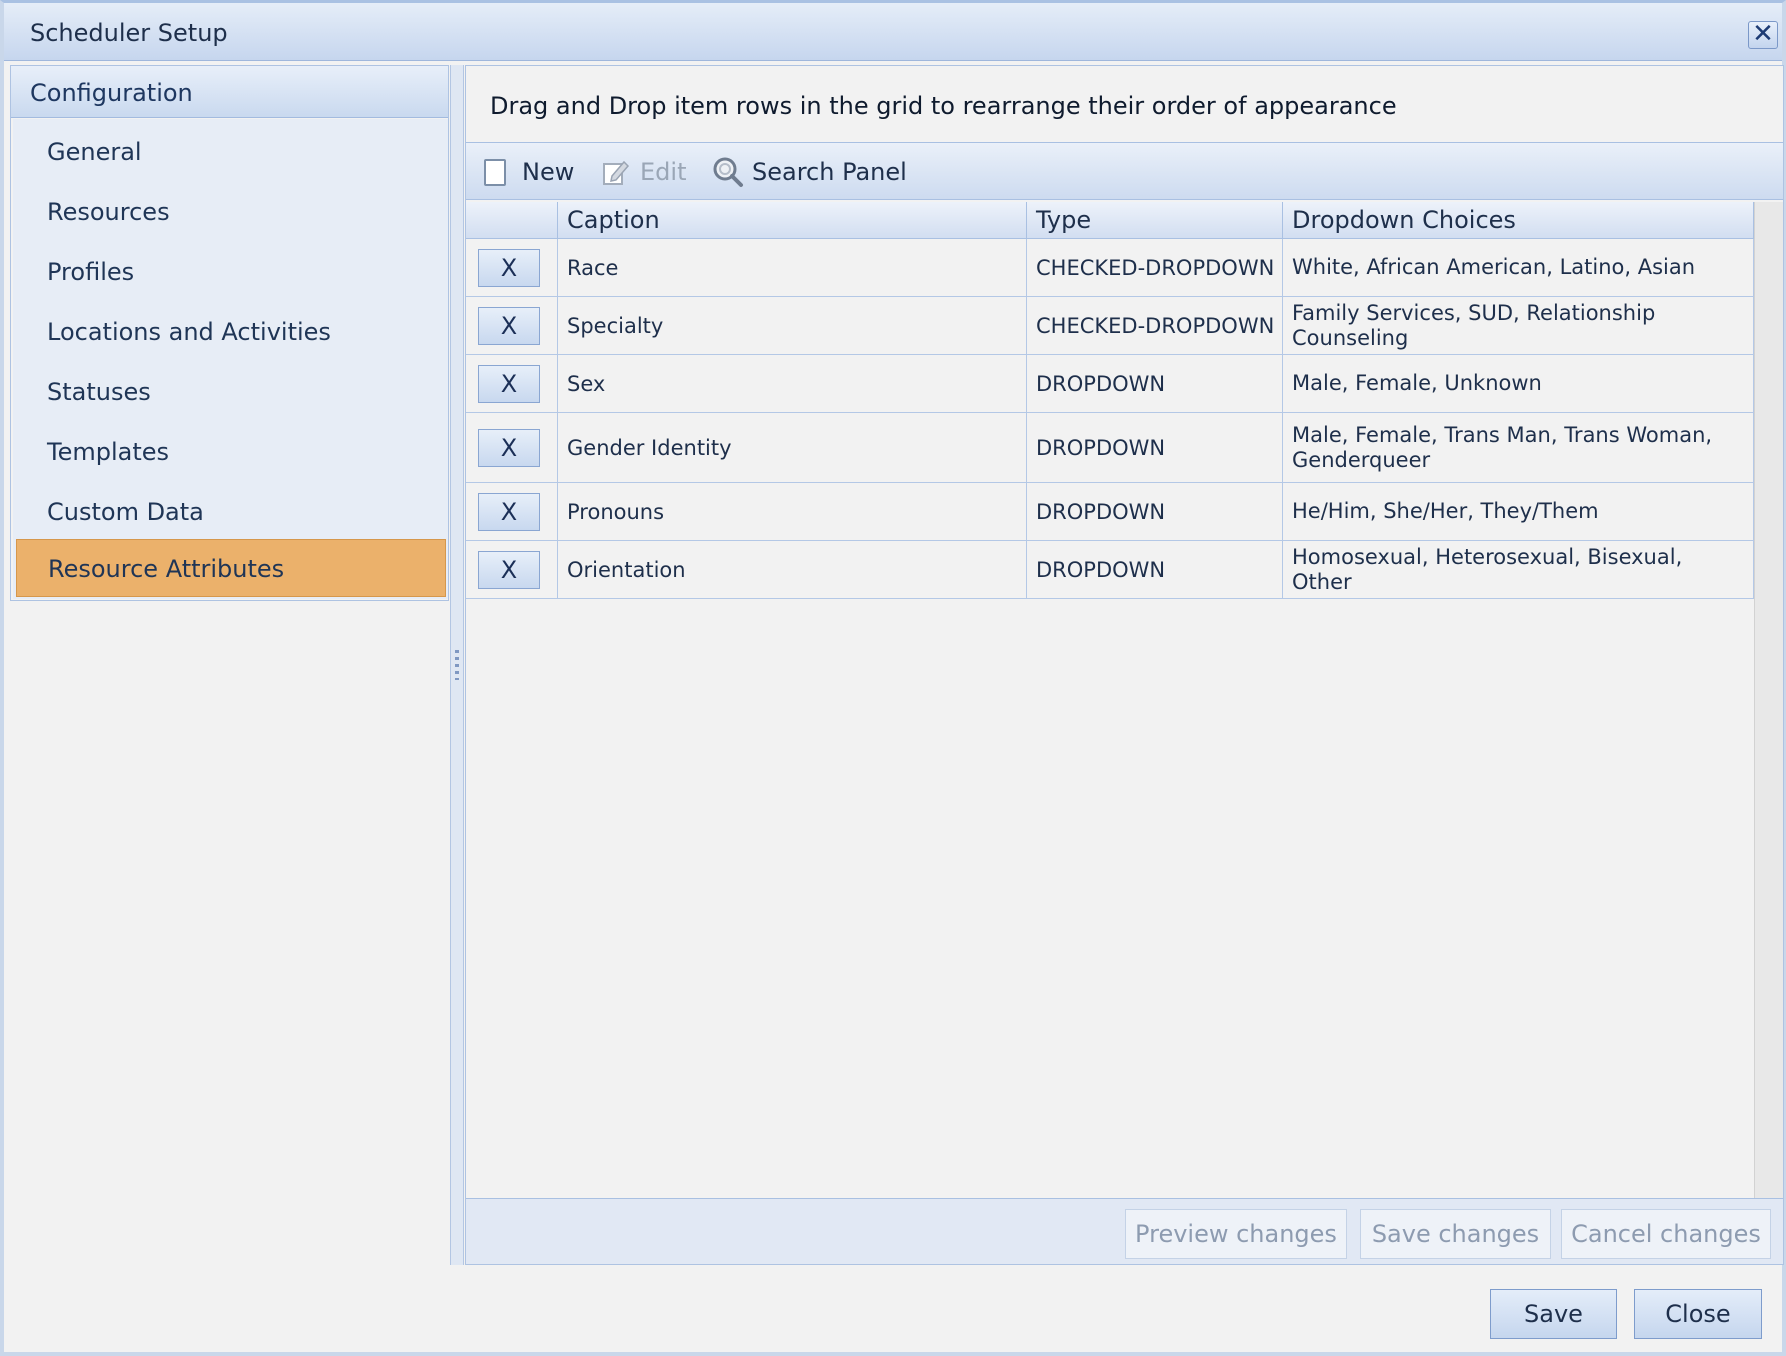 This screenshot has width=1786, height=1356. What do you see at coordinates (231, 568) in the screenshot?
I see `nav-item-resource-attributes: Resource Attributes` at bounding box center [231, 568].